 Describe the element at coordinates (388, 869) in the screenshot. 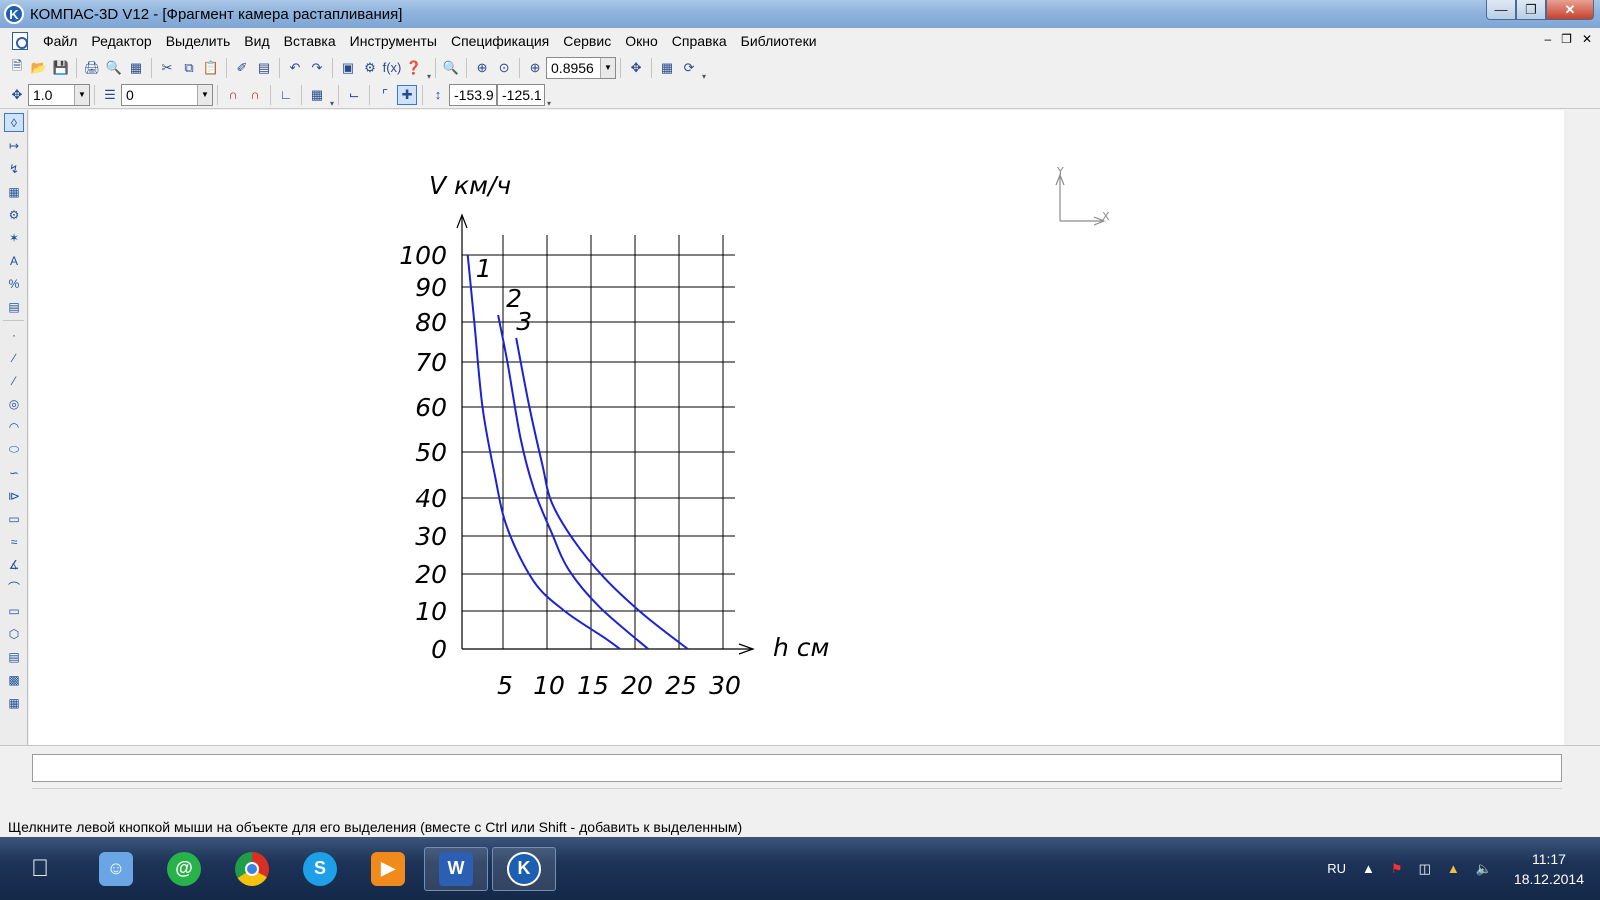

I see `taskbar-media-player: ▶` at that location.